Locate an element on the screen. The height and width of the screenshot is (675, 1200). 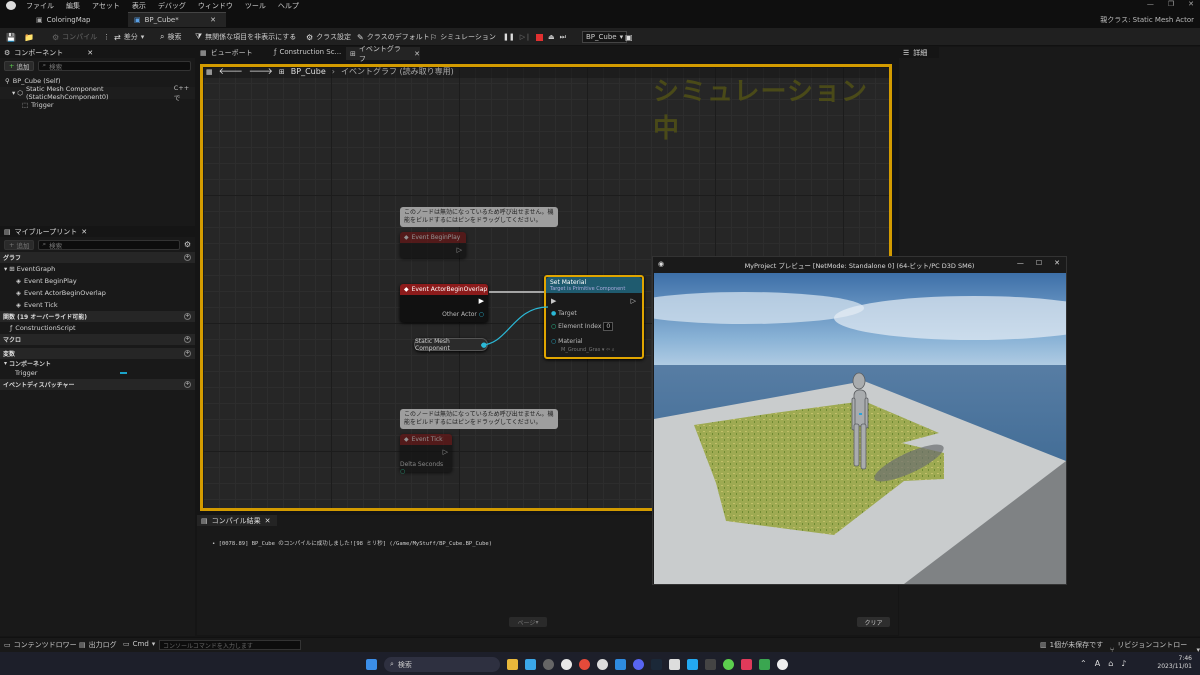
debug-browse-icon: ▣ is located at coordinates (629, 37).